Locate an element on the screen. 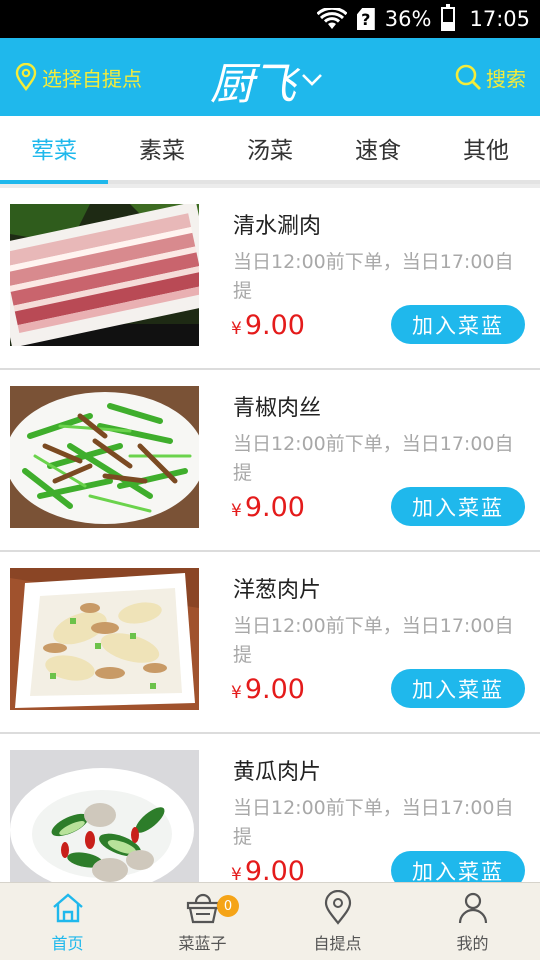 This screenshot has height=960, width=540. basket-count-badge: 0 is located at coordinates (228, 906).